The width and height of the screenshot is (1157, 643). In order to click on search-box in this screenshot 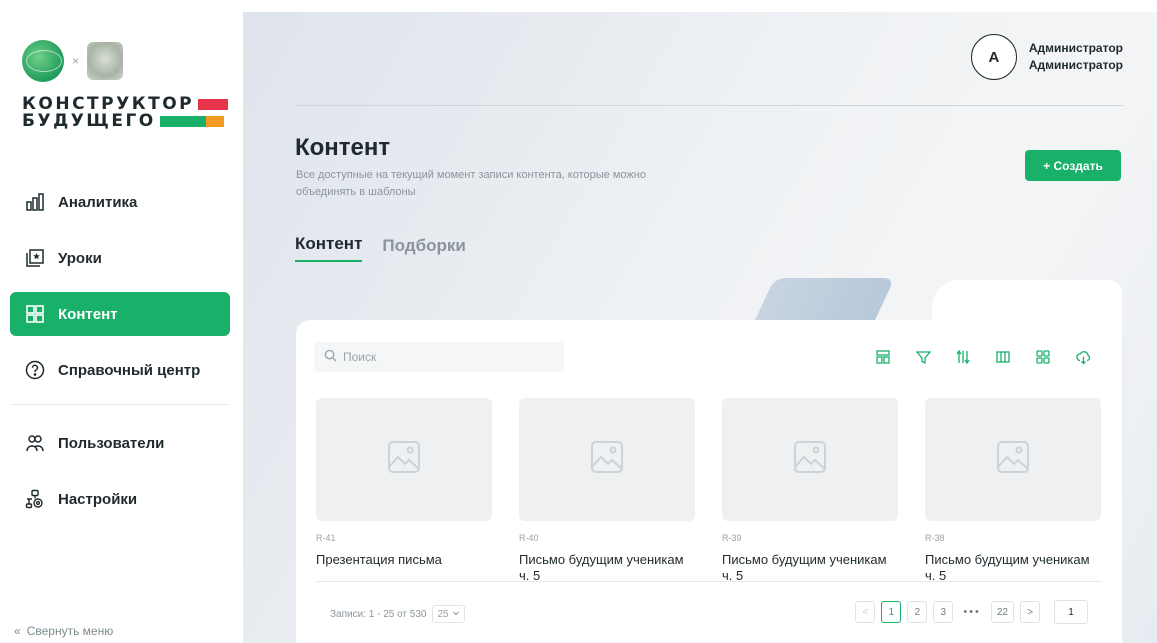, I will do `click(439, 357)`.